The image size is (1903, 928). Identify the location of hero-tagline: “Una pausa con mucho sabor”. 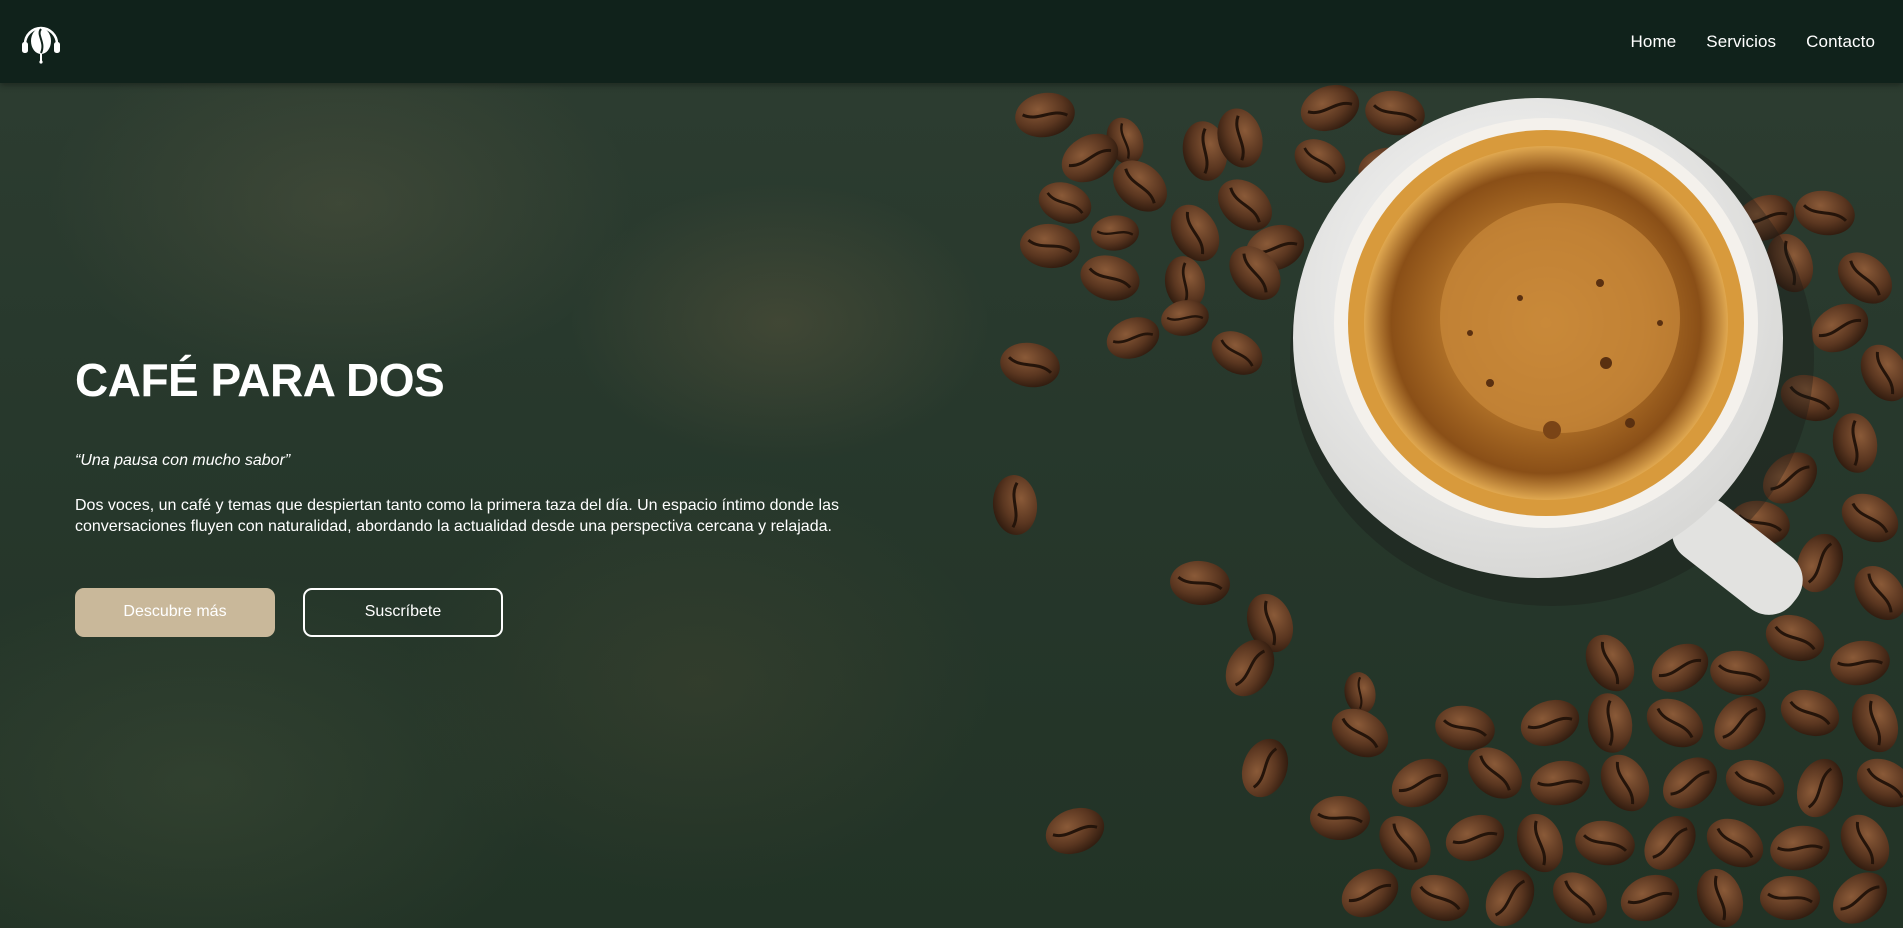
(183, 460).